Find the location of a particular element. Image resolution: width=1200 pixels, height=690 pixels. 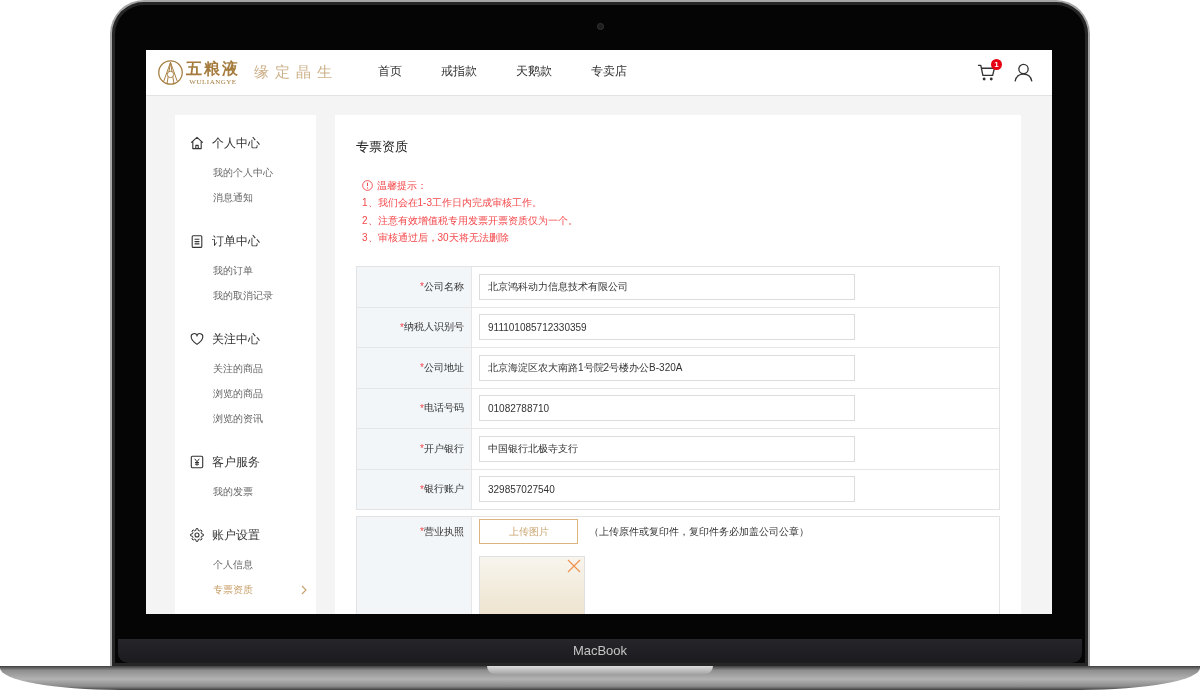

chevron-icon is located at coordinates (304, 589).